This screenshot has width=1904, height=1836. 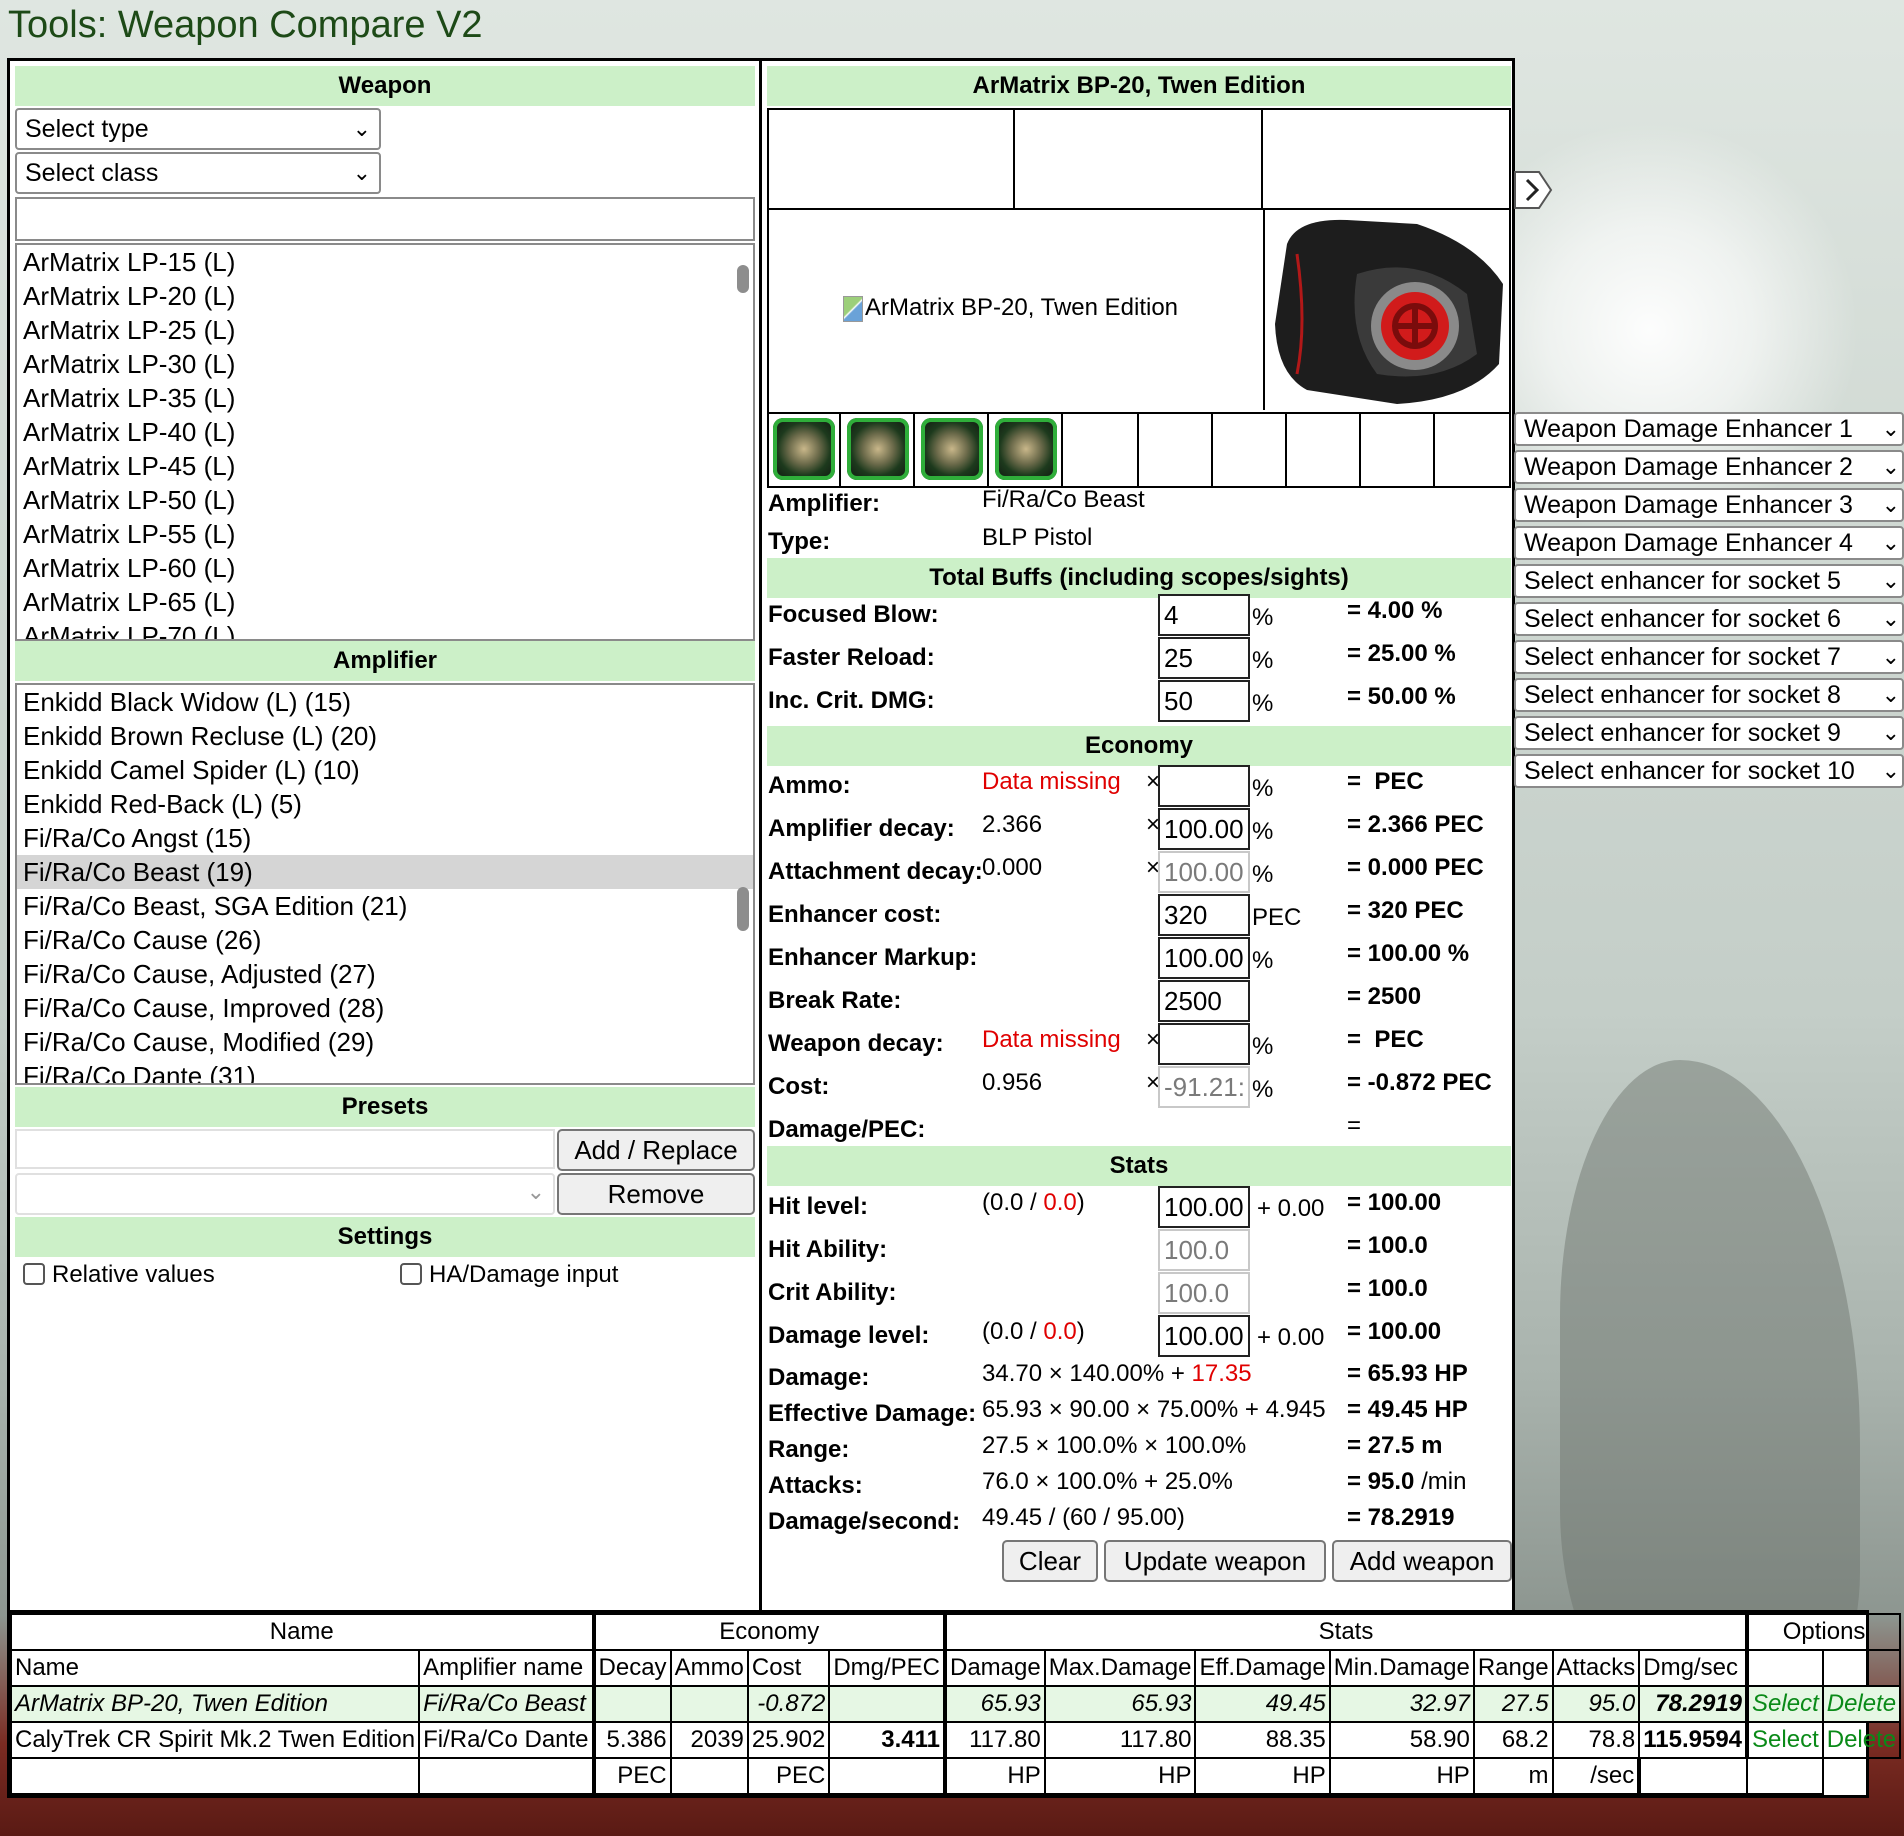 I want to click on weapon-list-item: ArMatrix LP-15 (L), so click(x=385, y=262).